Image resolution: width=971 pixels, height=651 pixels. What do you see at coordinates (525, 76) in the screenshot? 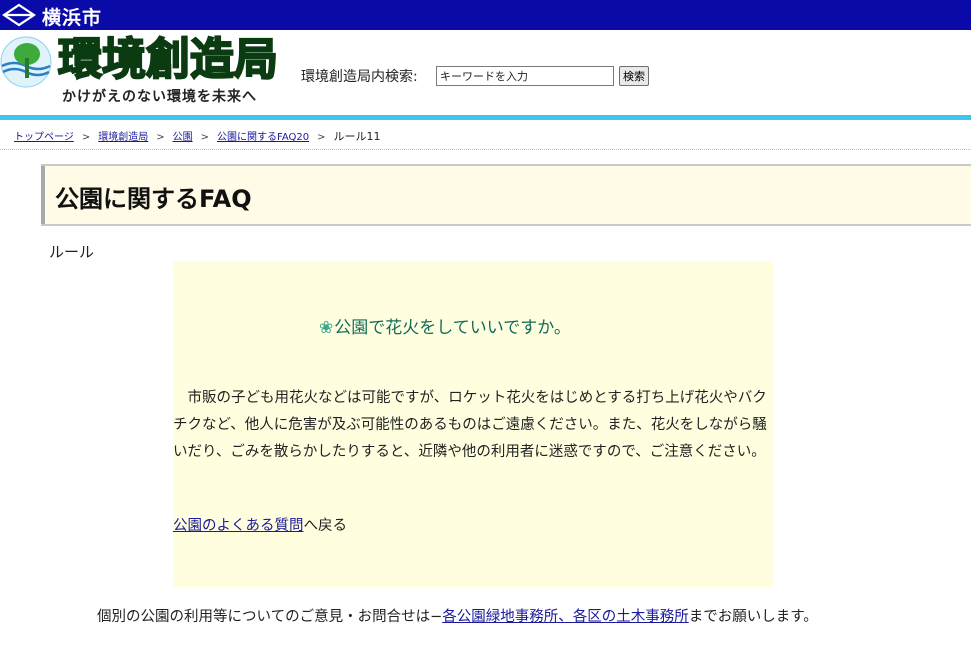
I see `search-input` at bounding box center [525, 76].